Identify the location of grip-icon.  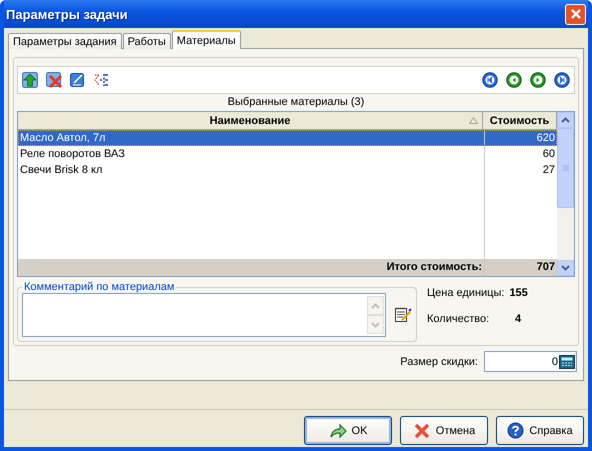
(565, 168).